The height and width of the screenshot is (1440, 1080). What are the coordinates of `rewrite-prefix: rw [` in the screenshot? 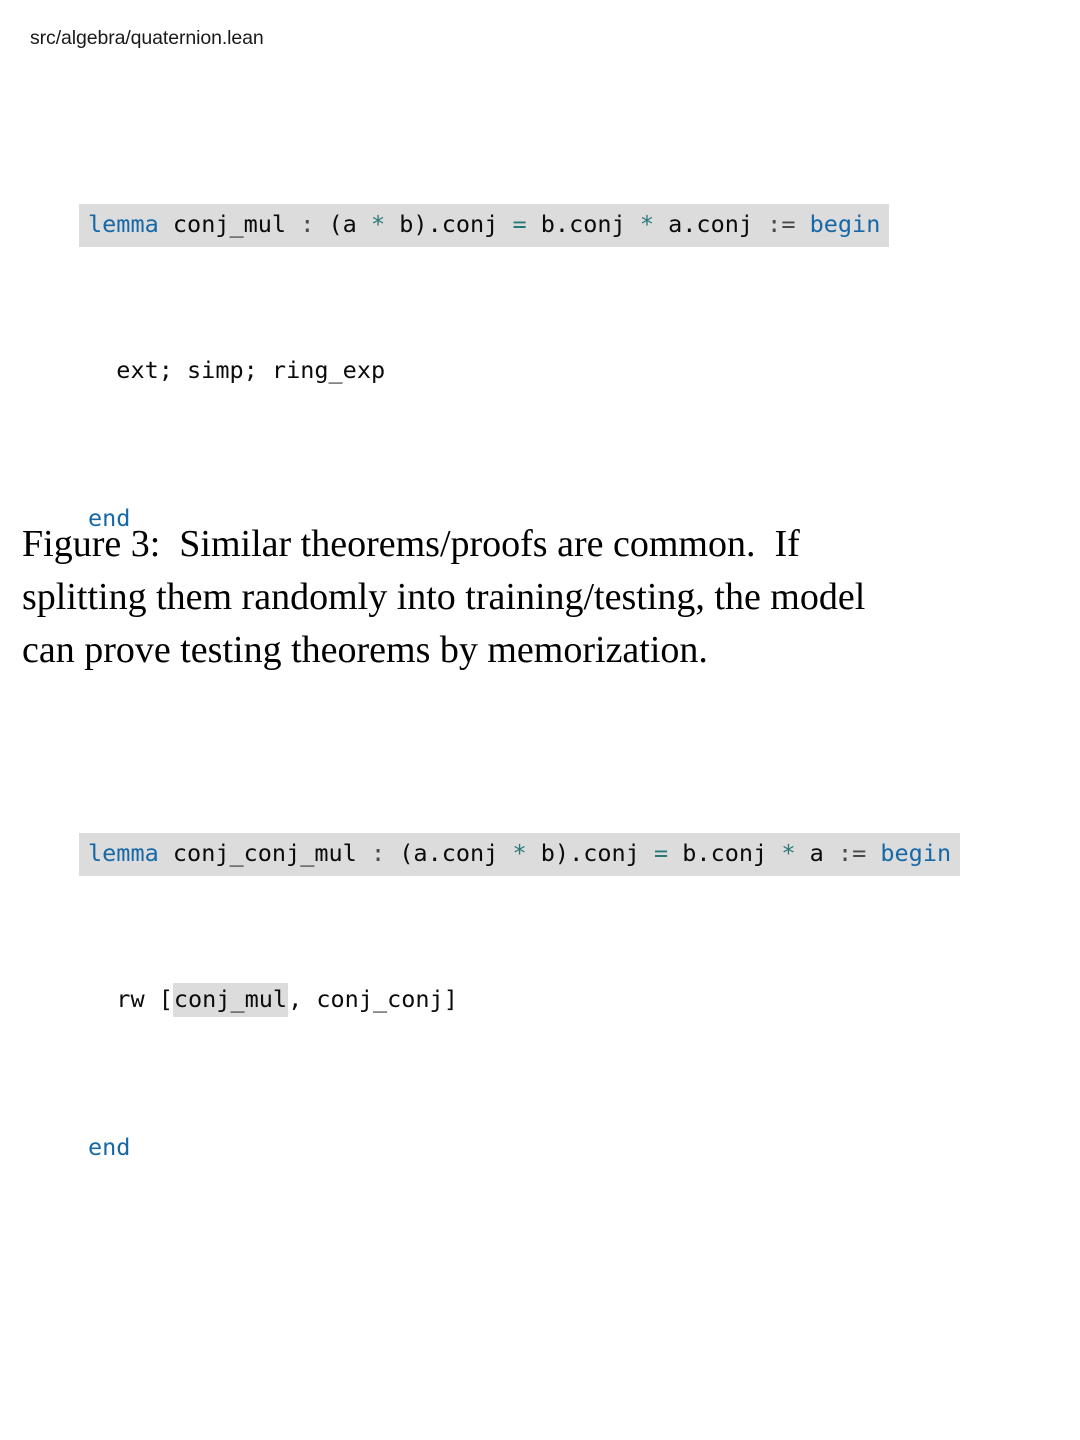 It's located at (130, 999).